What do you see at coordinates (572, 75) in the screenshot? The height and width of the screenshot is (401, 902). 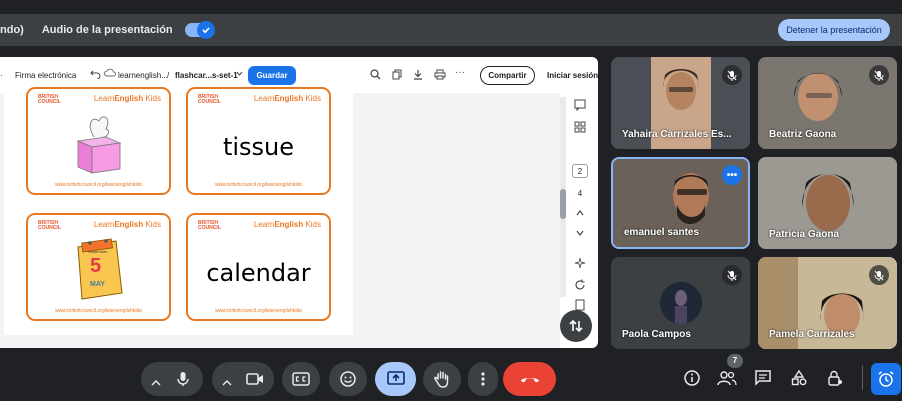 I see `sign-in-link: Iniciar sesión` at bounding box center [572, 75].